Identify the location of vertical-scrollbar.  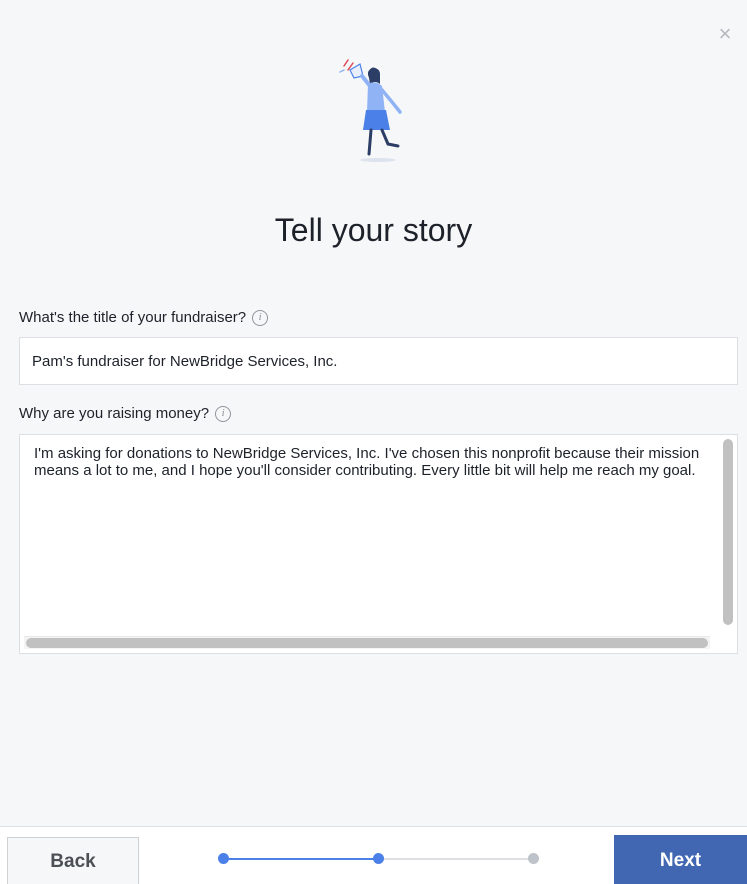
(728, 532).